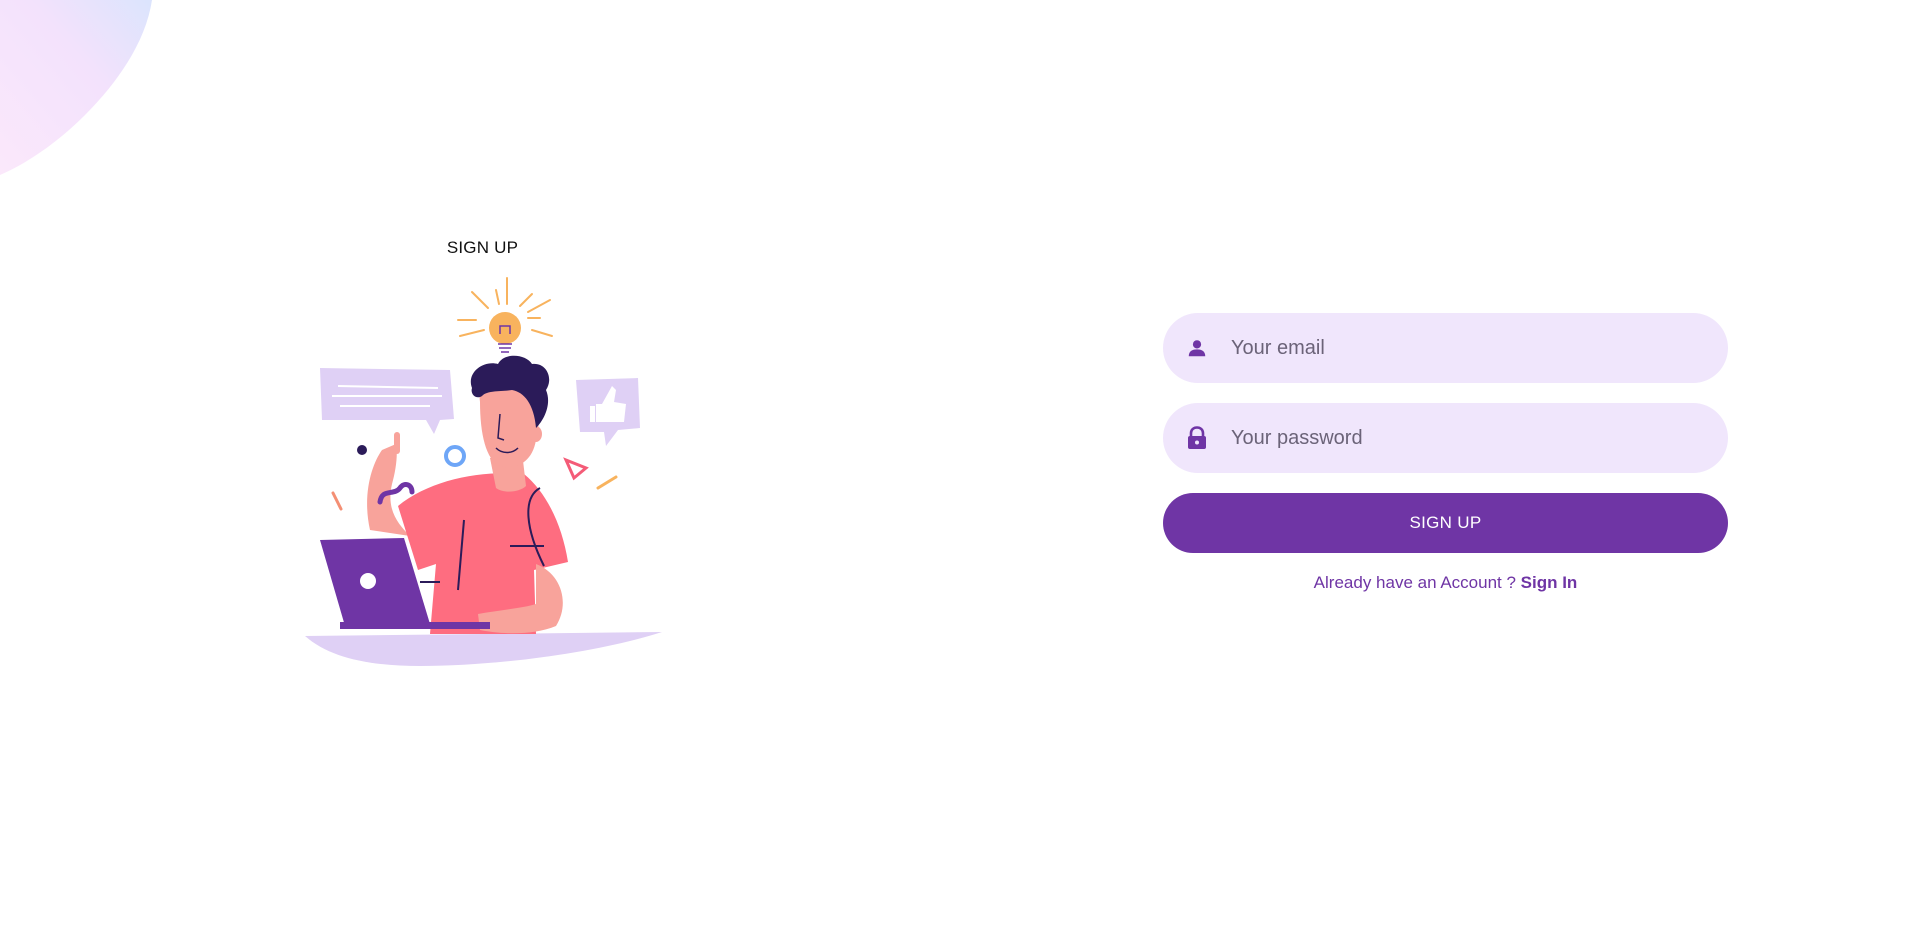  I want to click on desk-shape, so click(483, 649).